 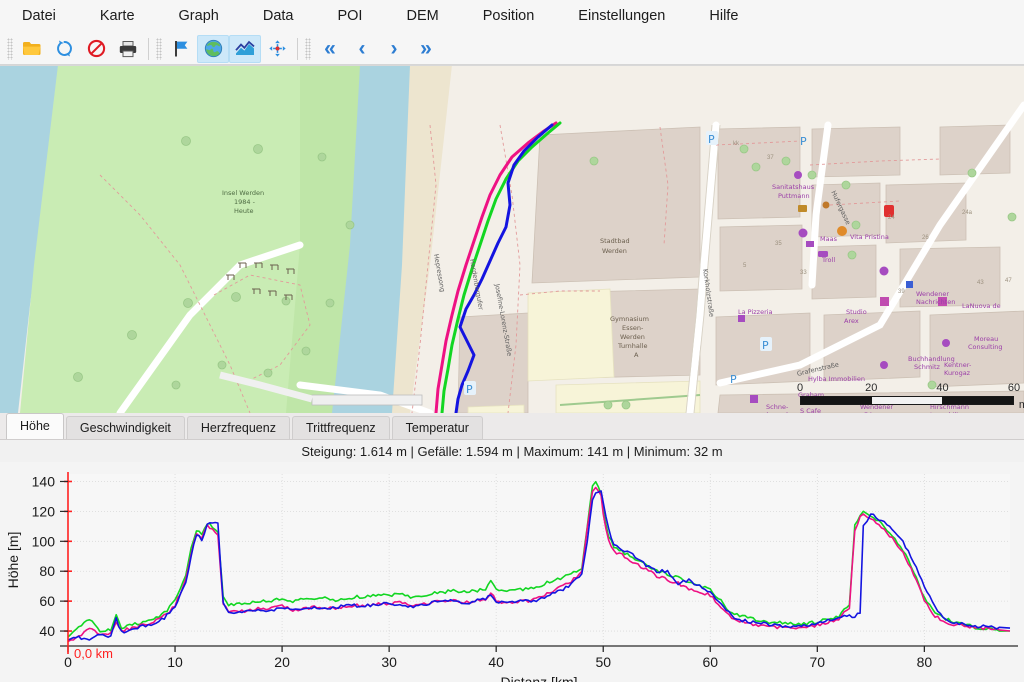 I want to click on chart-graph-icon, so click(x=245, y=47).